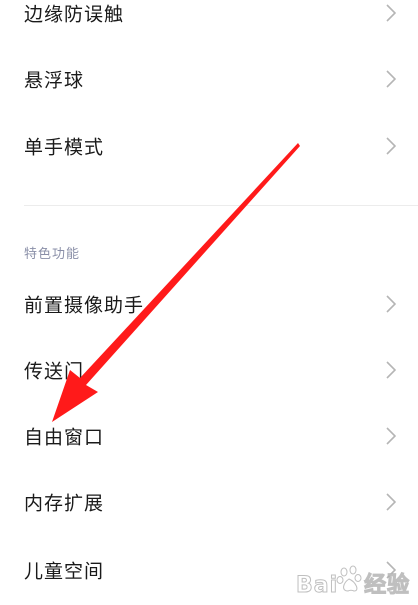 Image resolution: width=418 pixels, height=605 pixels. What do you see at coordinates (54, 371) in the screenshot?
I see `settings-item-label: 传送门` at bounding box center [54, 371].